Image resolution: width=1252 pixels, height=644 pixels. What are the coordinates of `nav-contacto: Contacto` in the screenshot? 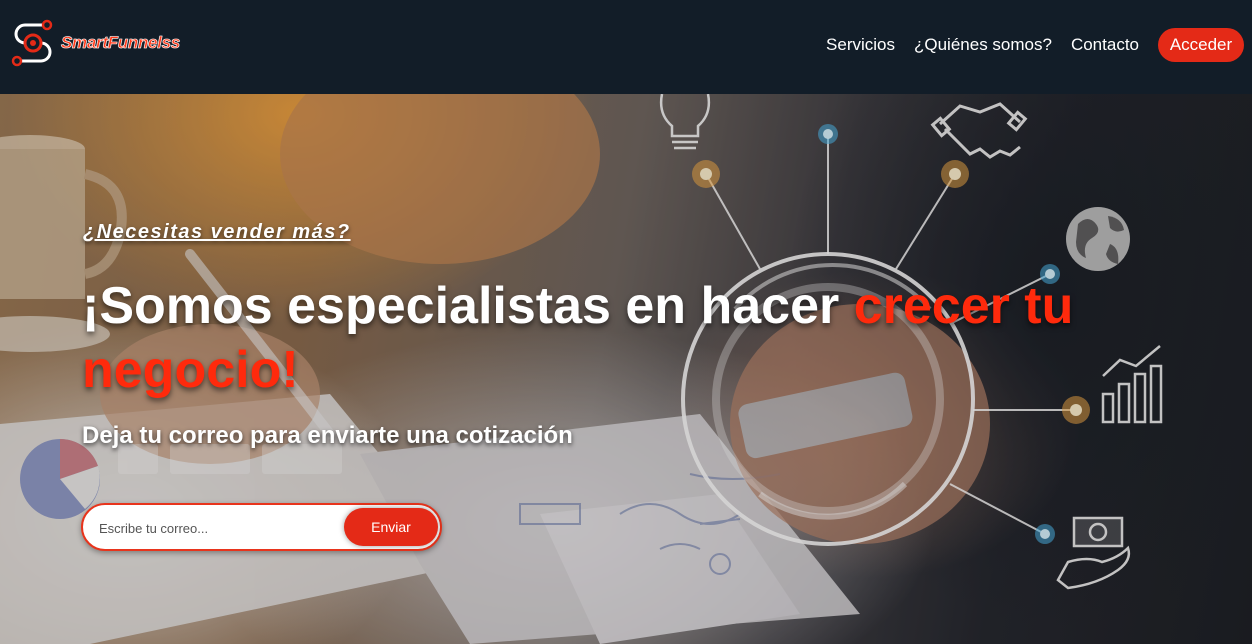 It's located at (1105, 45).